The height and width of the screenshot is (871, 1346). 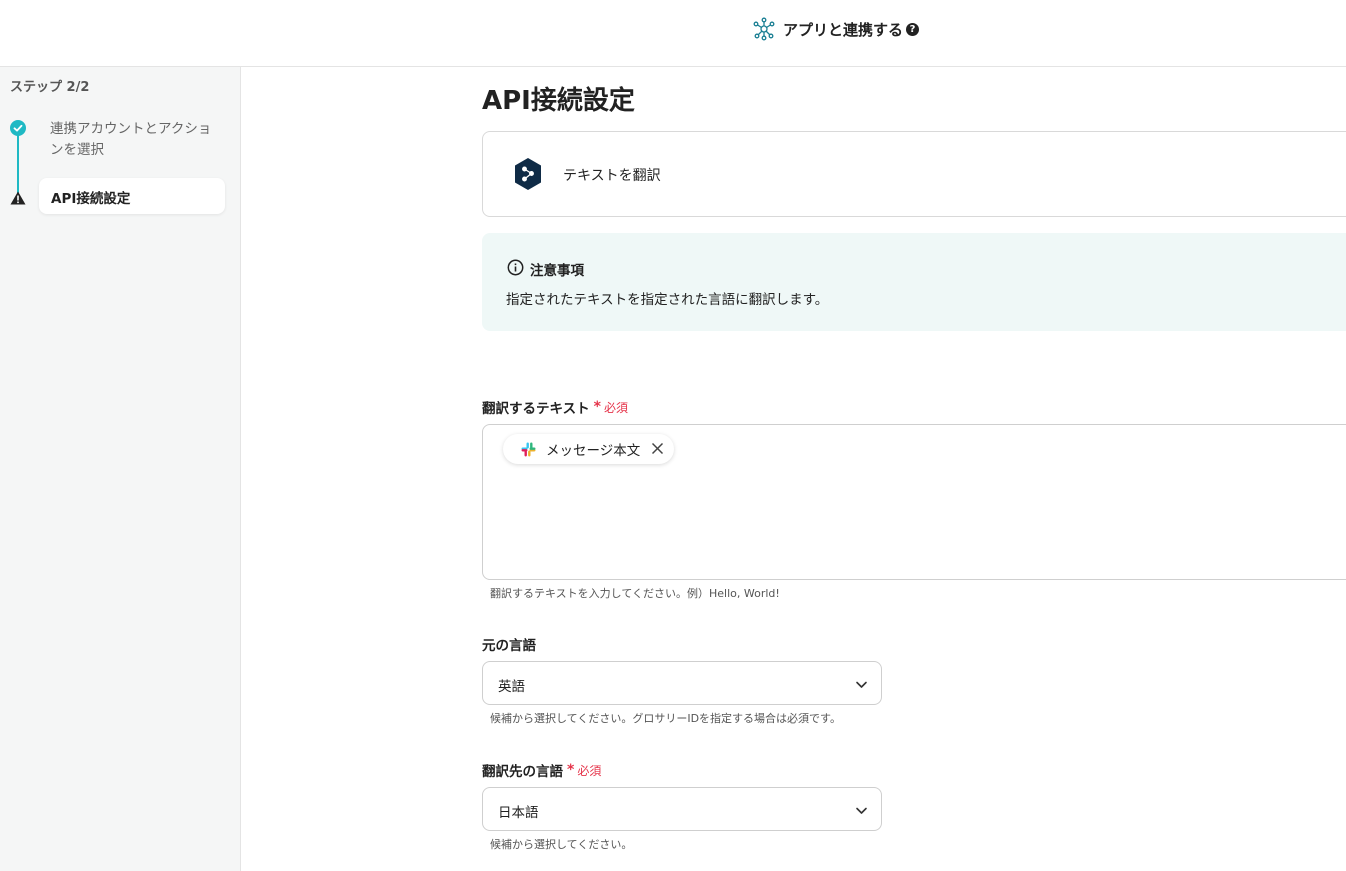 What do you see at coordinates (558, 101) in the screenshot?
I see `page-title: API接続設定` at bounding box center [558, 101].